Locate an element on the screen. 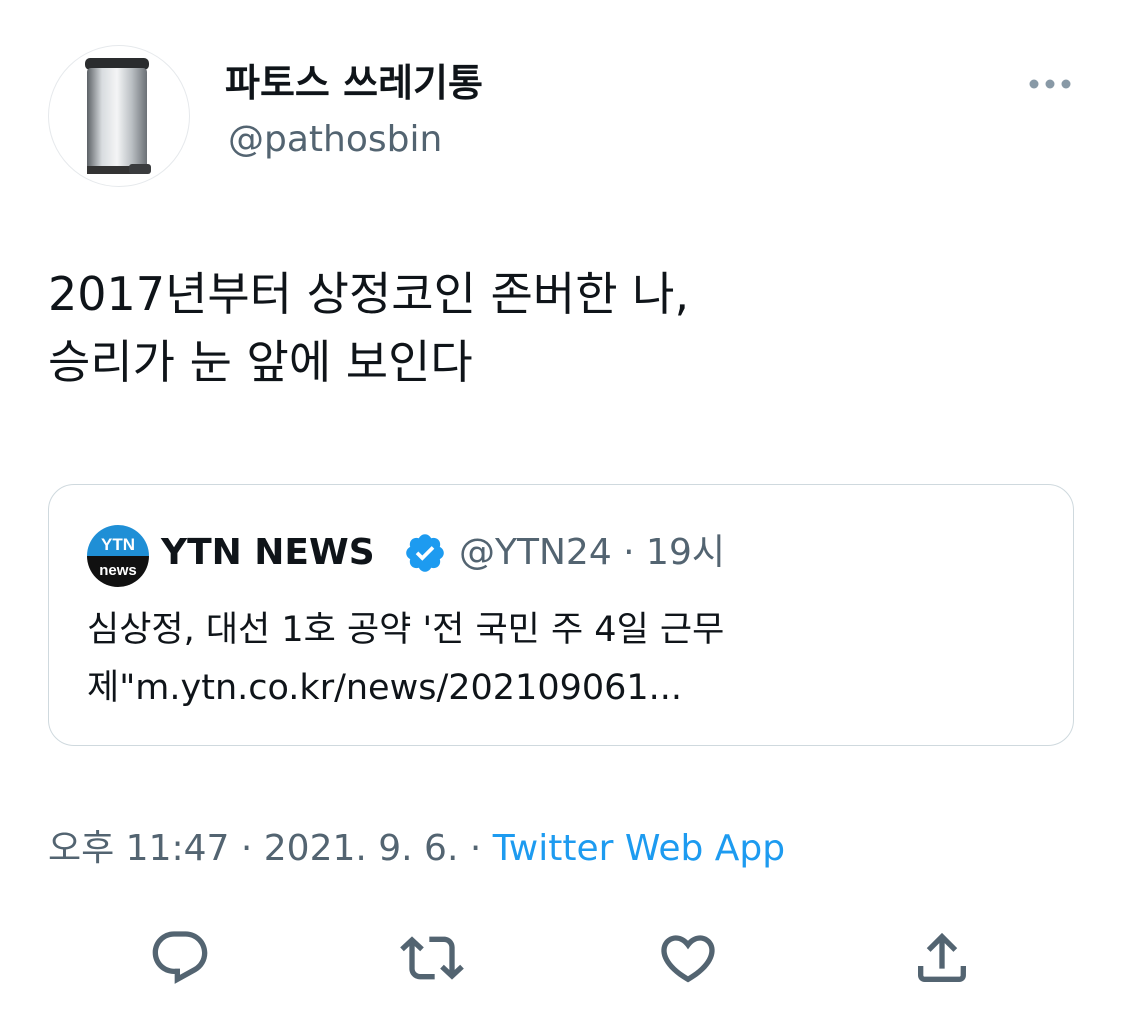 This screenshot has height=1031, width=1125. share-icon is located at coordinates (942, 957).